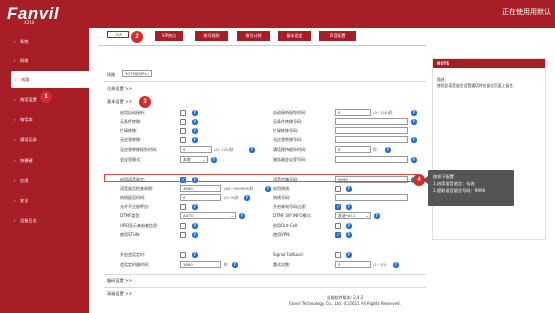  I want to click on row-label: 服务器会议室号码:, so click(290, 159).